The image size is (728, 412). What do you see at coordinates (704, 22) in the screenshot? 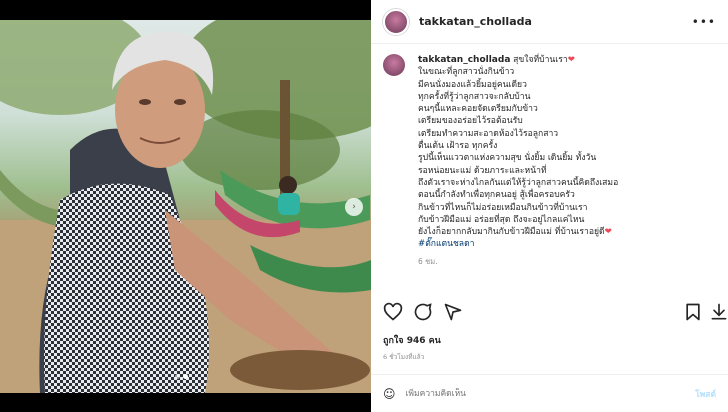
I see `more-icon: •••` at bounding box center [704, 22].